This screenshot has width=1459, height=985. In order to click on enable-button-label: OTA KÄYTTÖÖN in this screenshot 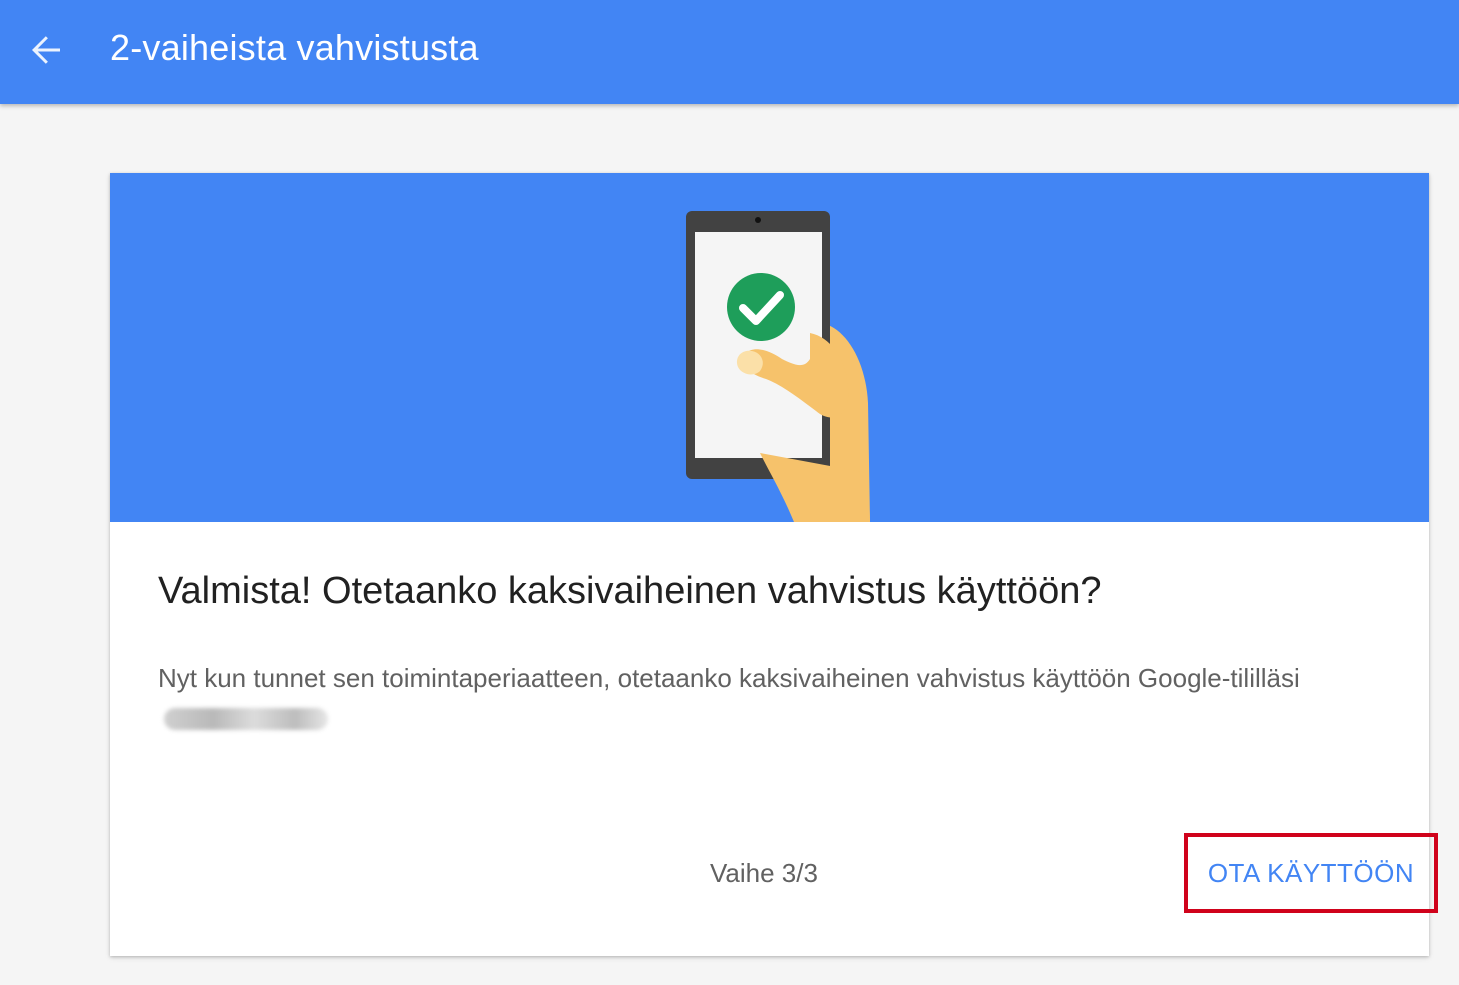, I will do `click(1311, 872)`.